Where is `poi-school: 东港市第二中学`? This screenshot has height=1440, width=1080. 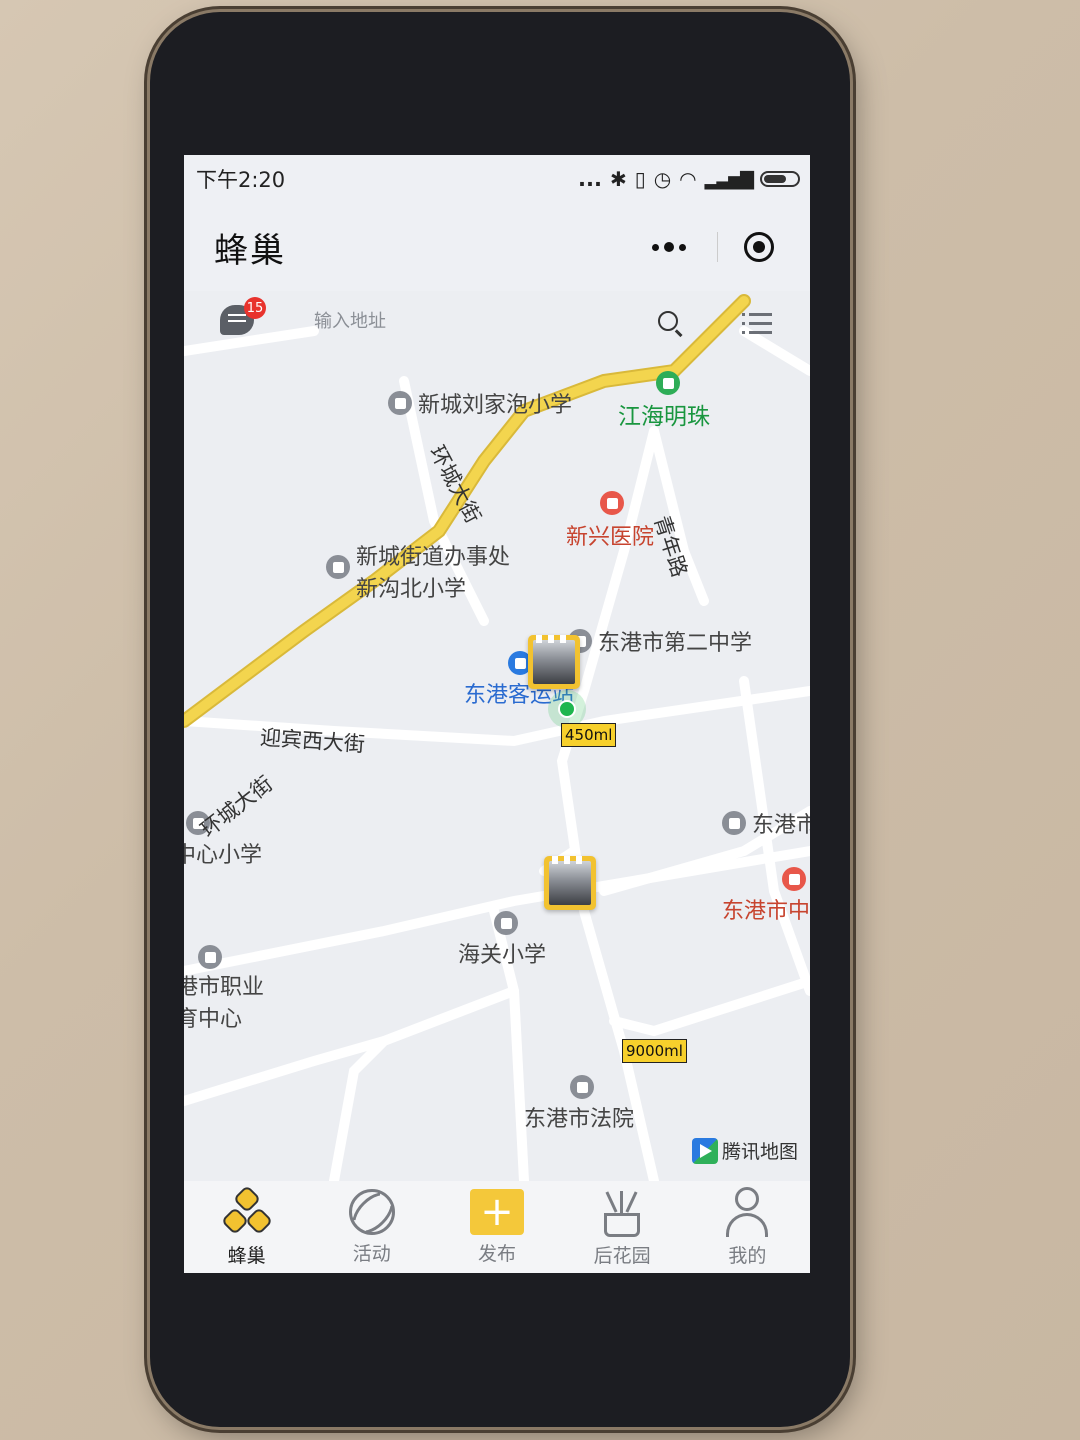
poi-school: 东港市第二中学 is located at coordinates (660, 641).